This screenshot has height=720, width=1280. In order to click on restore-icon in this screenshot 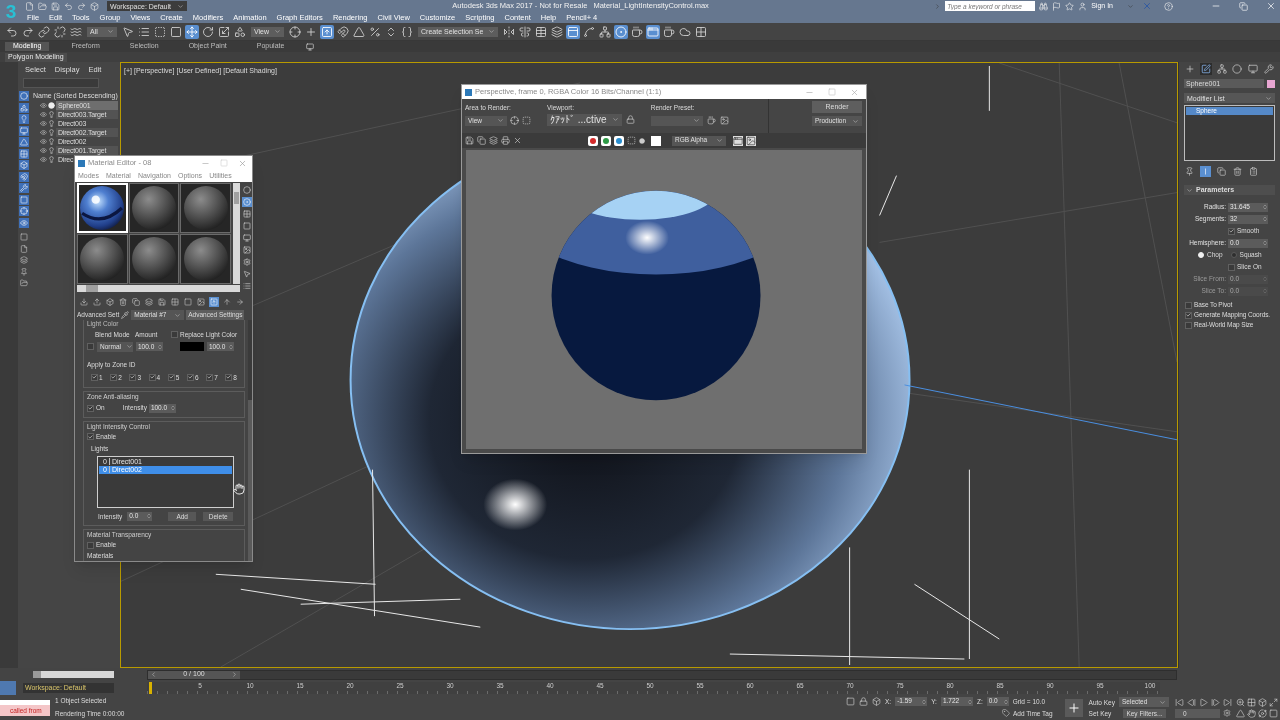, I will do `click(1243, 6)`.